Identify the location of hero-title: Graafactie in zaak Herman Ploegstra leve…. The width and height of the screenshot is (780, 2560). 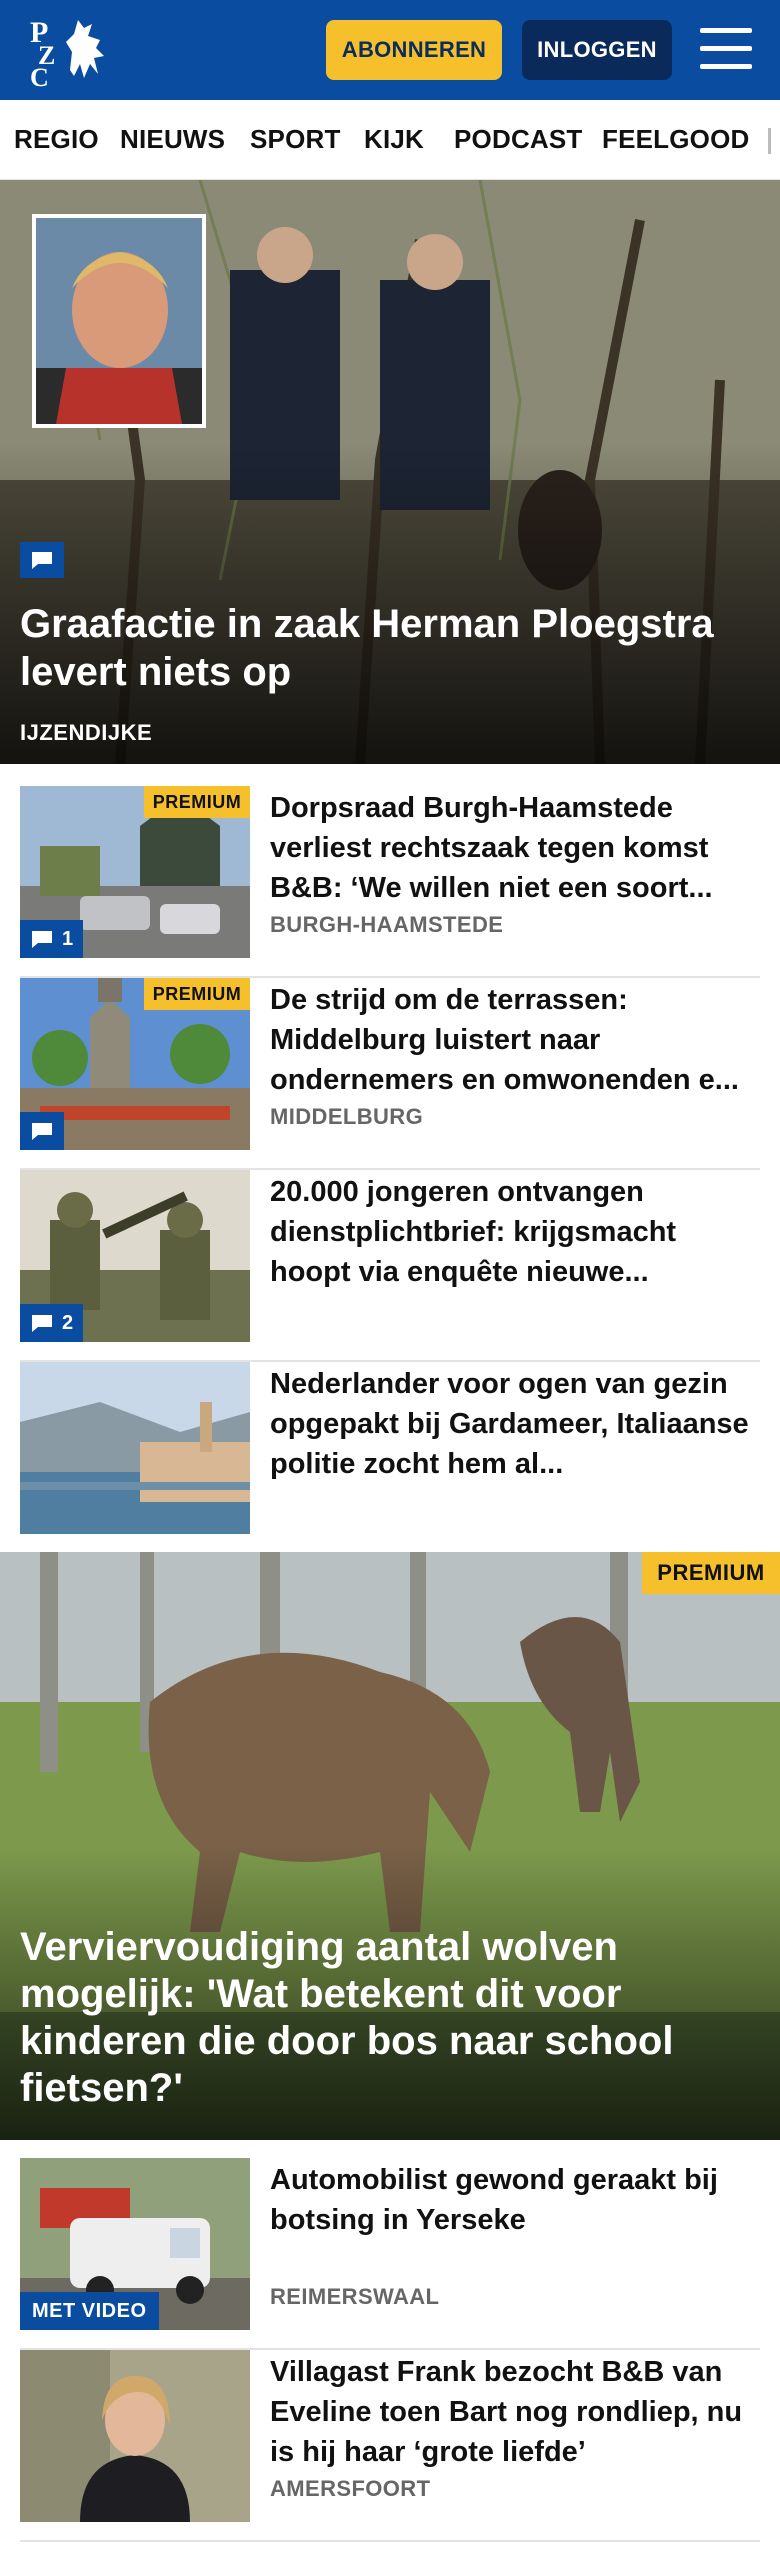
(390, 648).